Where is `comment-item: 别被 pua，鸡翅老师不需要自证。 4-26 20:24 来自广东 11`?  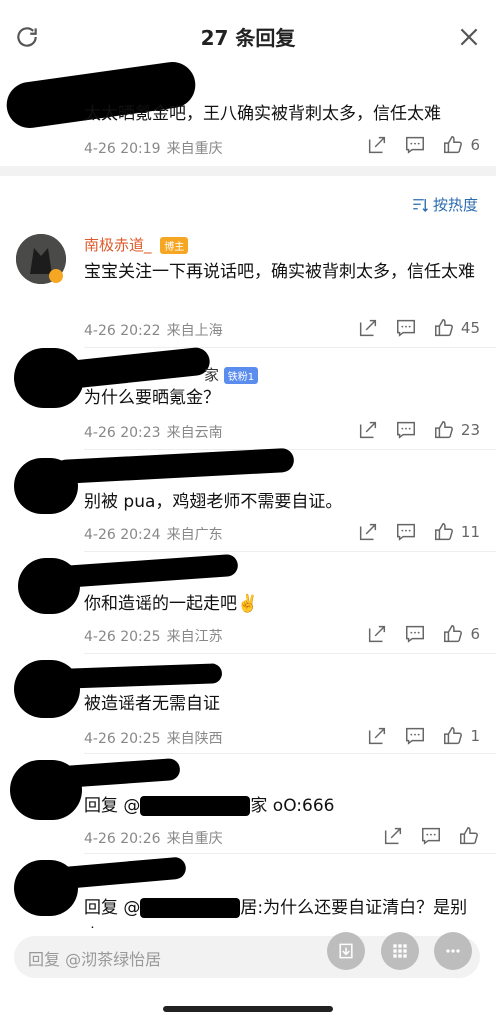
comment-item: 别被 pua，鸡翅老师不需要自证。 4-26 20:24 来自广东 11 is located at coordinates (248, 499).